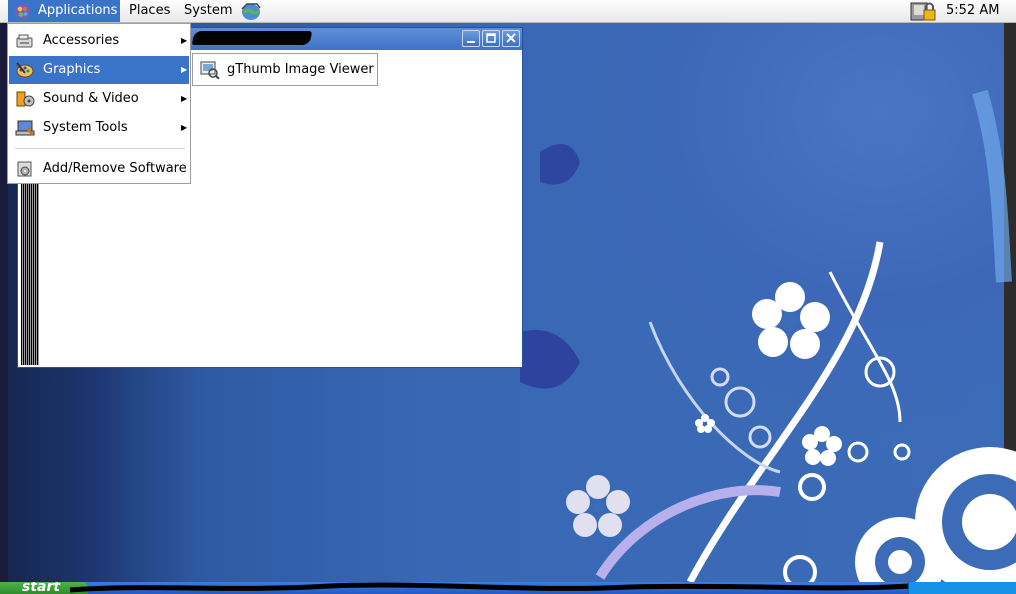 This screenshot has height=594, width=1016. I want to click on menu-item-label: Graphics, so click(72, 69).